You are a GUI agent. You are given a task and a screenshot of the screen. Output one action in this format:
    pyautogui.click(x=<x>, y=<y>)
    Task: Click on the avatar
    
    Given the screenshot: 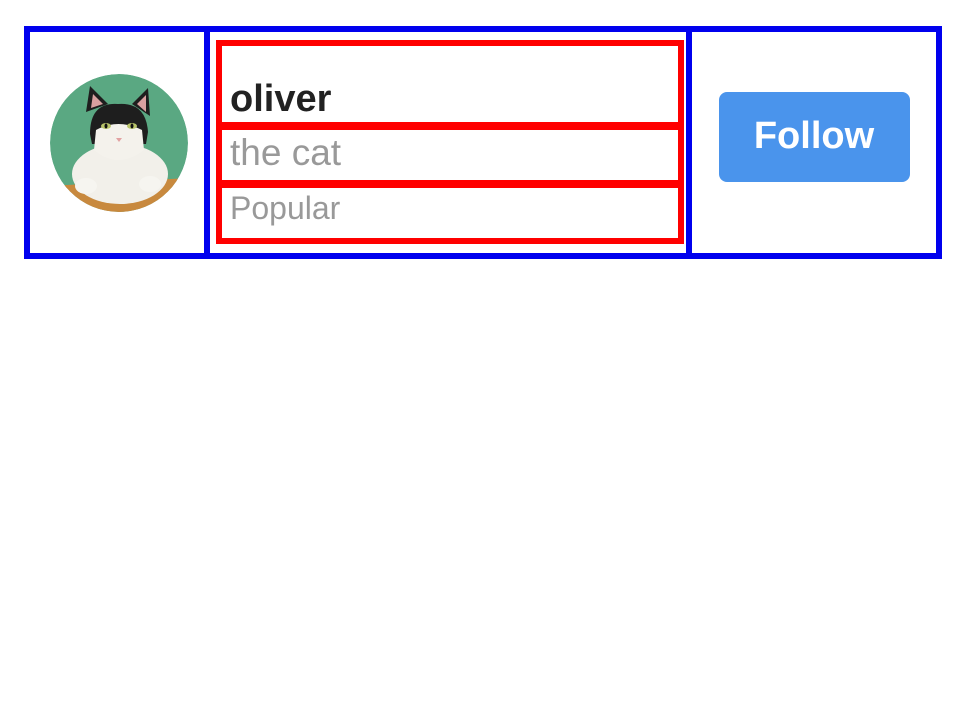 What is the action you would take?
    pyautogui.click(x=119, y=142)
    